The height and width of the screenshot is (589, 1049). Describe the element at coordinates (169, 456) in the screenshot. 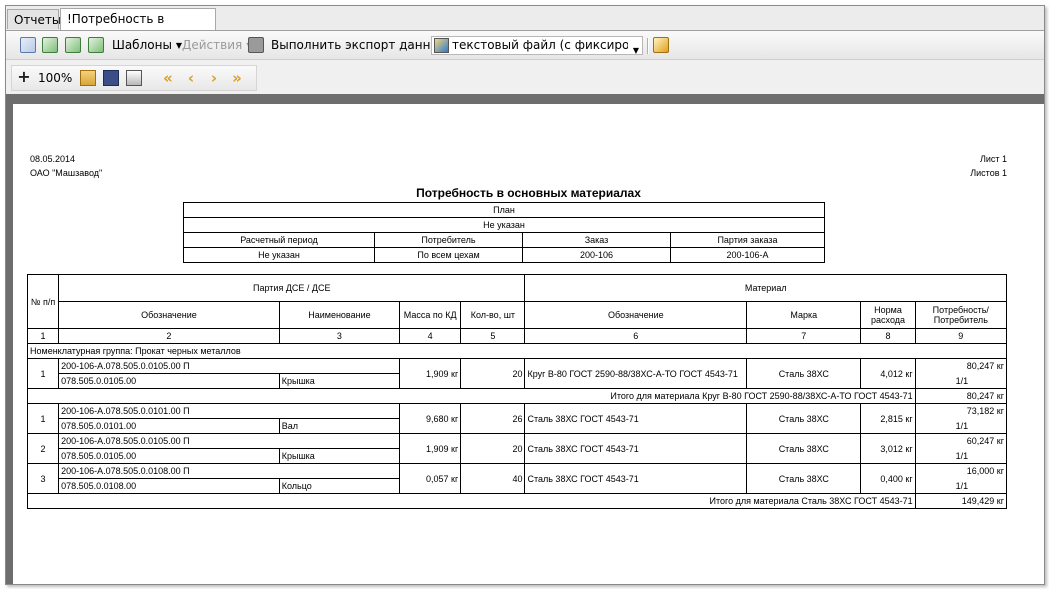

I see `row-dce: 078.505.0.0105.00` at that location.